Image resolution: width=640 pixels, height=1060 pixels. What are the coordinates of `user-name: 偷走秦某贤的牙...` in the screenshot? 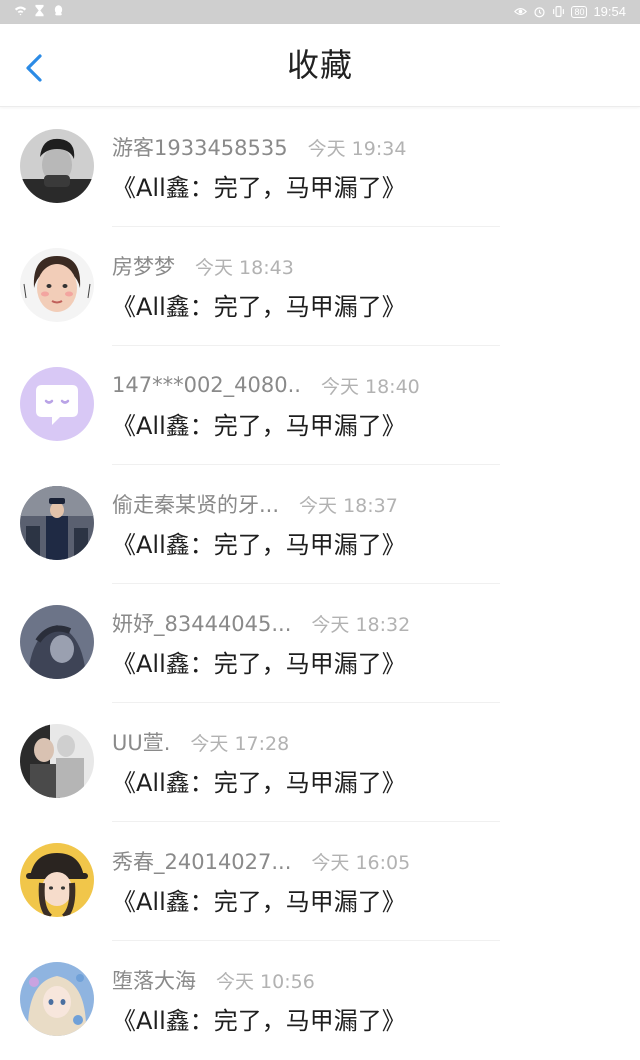 It's located at (196, 505).